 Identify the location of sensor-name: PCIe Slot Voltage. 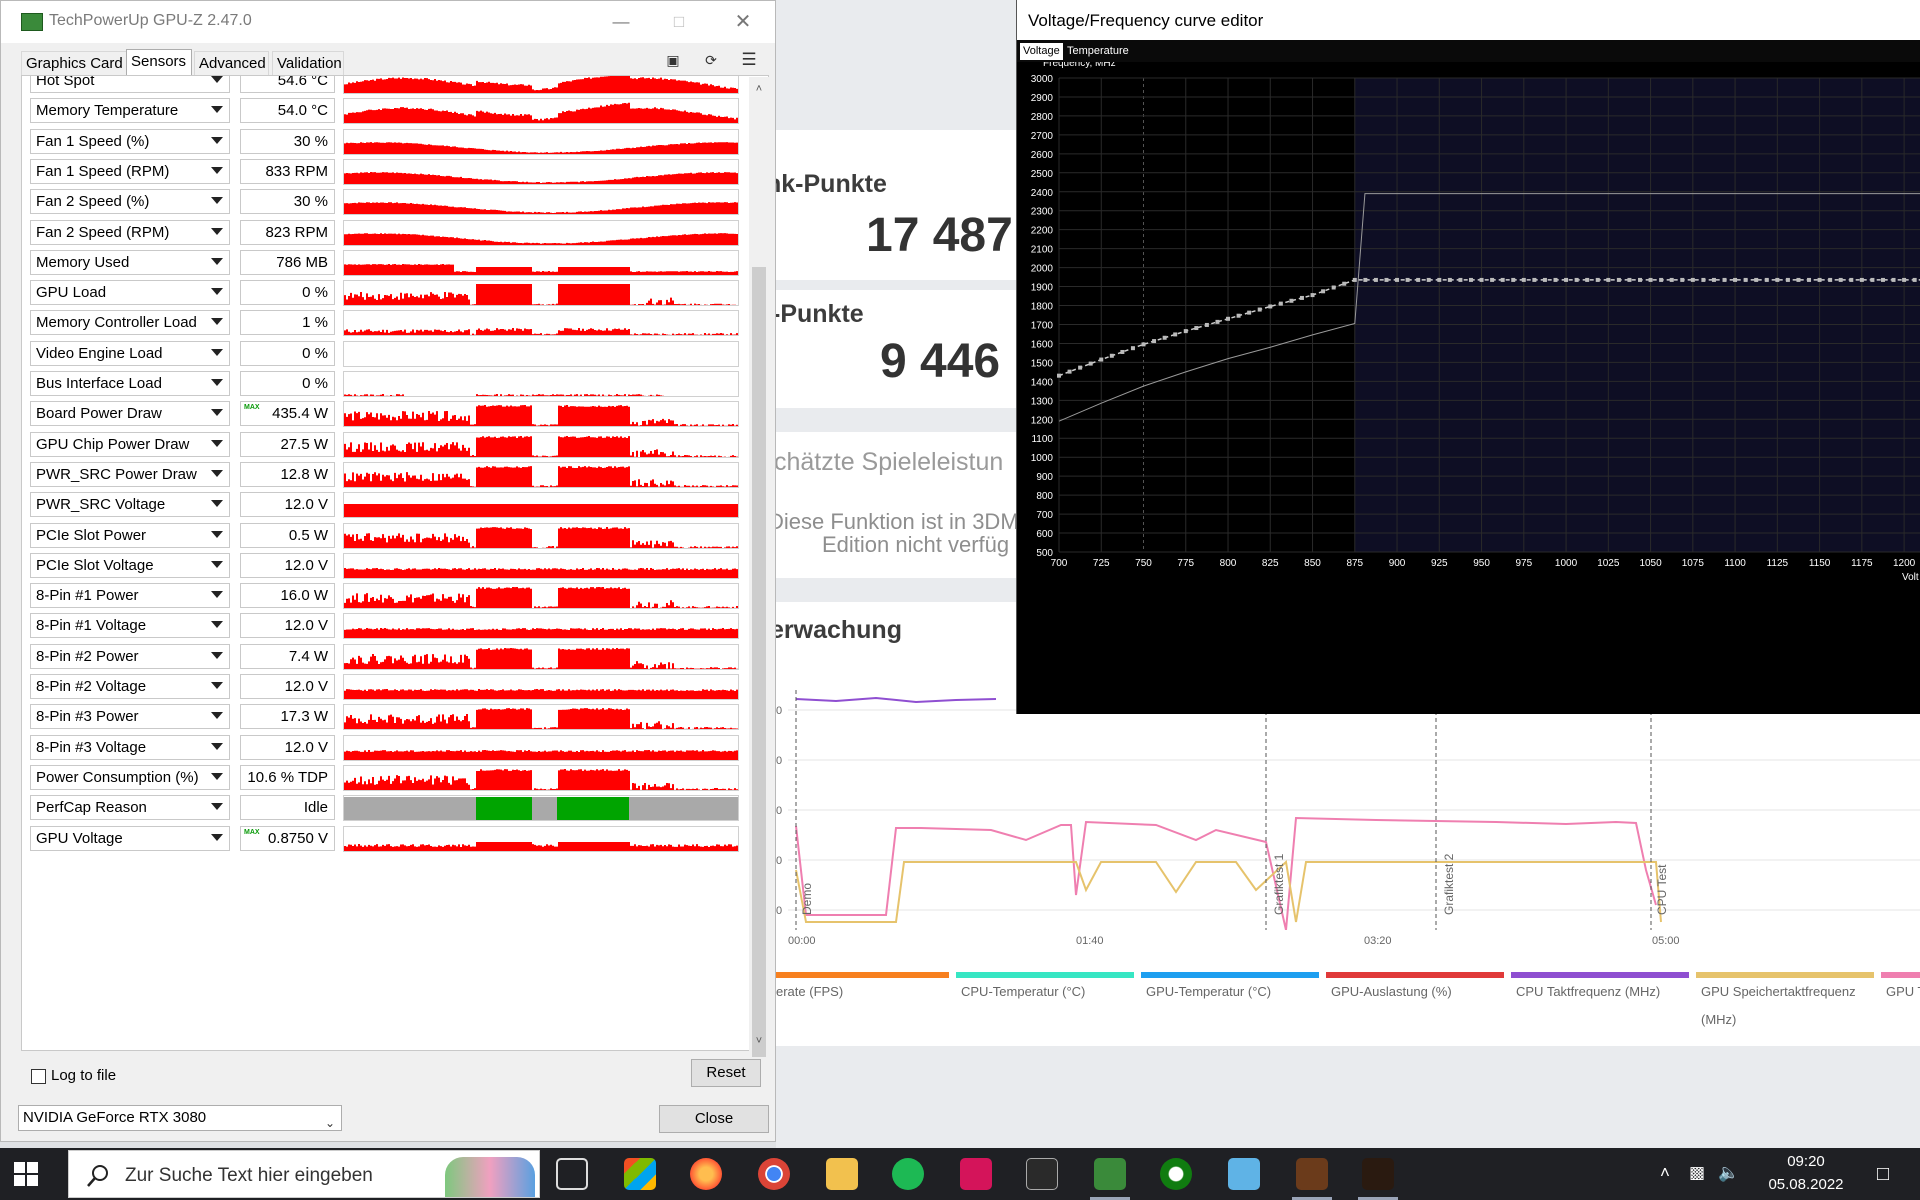
(130, 565).